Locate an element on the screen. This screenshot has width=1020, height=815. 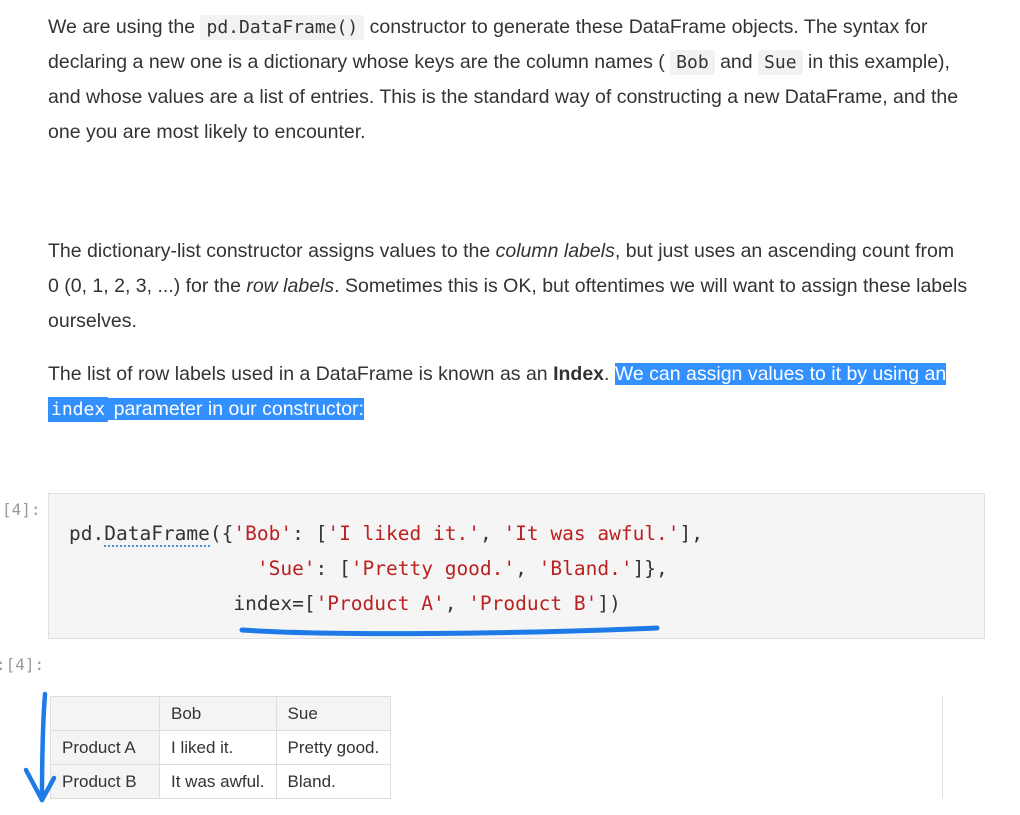
code-string: 'I liked it.' is located at coordinates (403, 533).